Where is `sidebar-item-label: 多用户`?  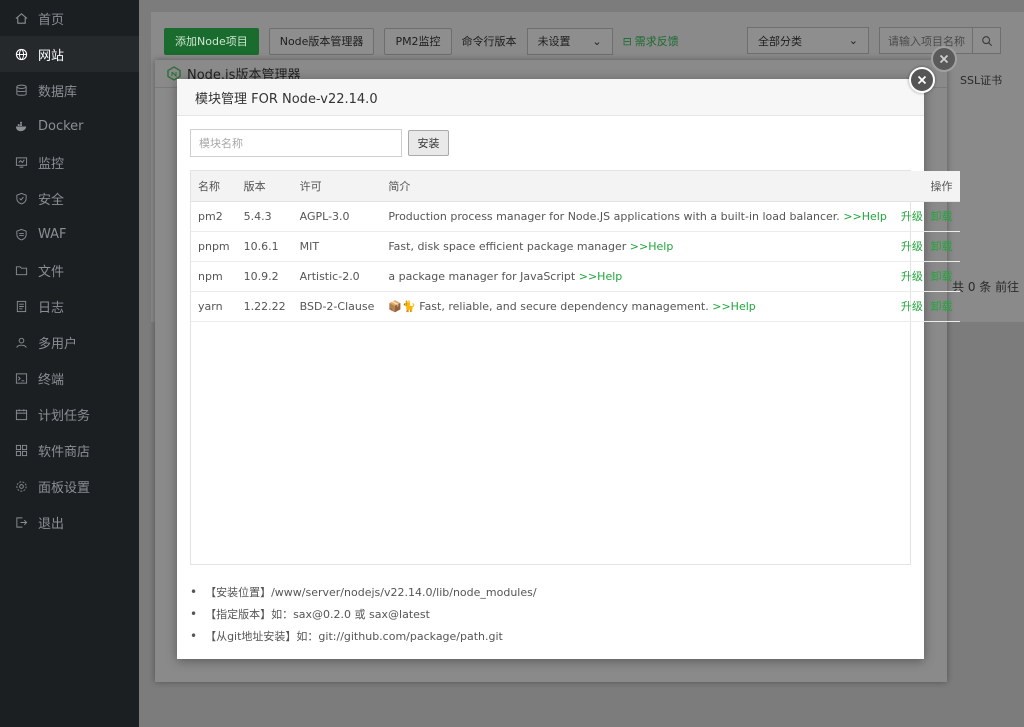
sidebar-item-label: 多用户 is located at coordinates (58, 344).